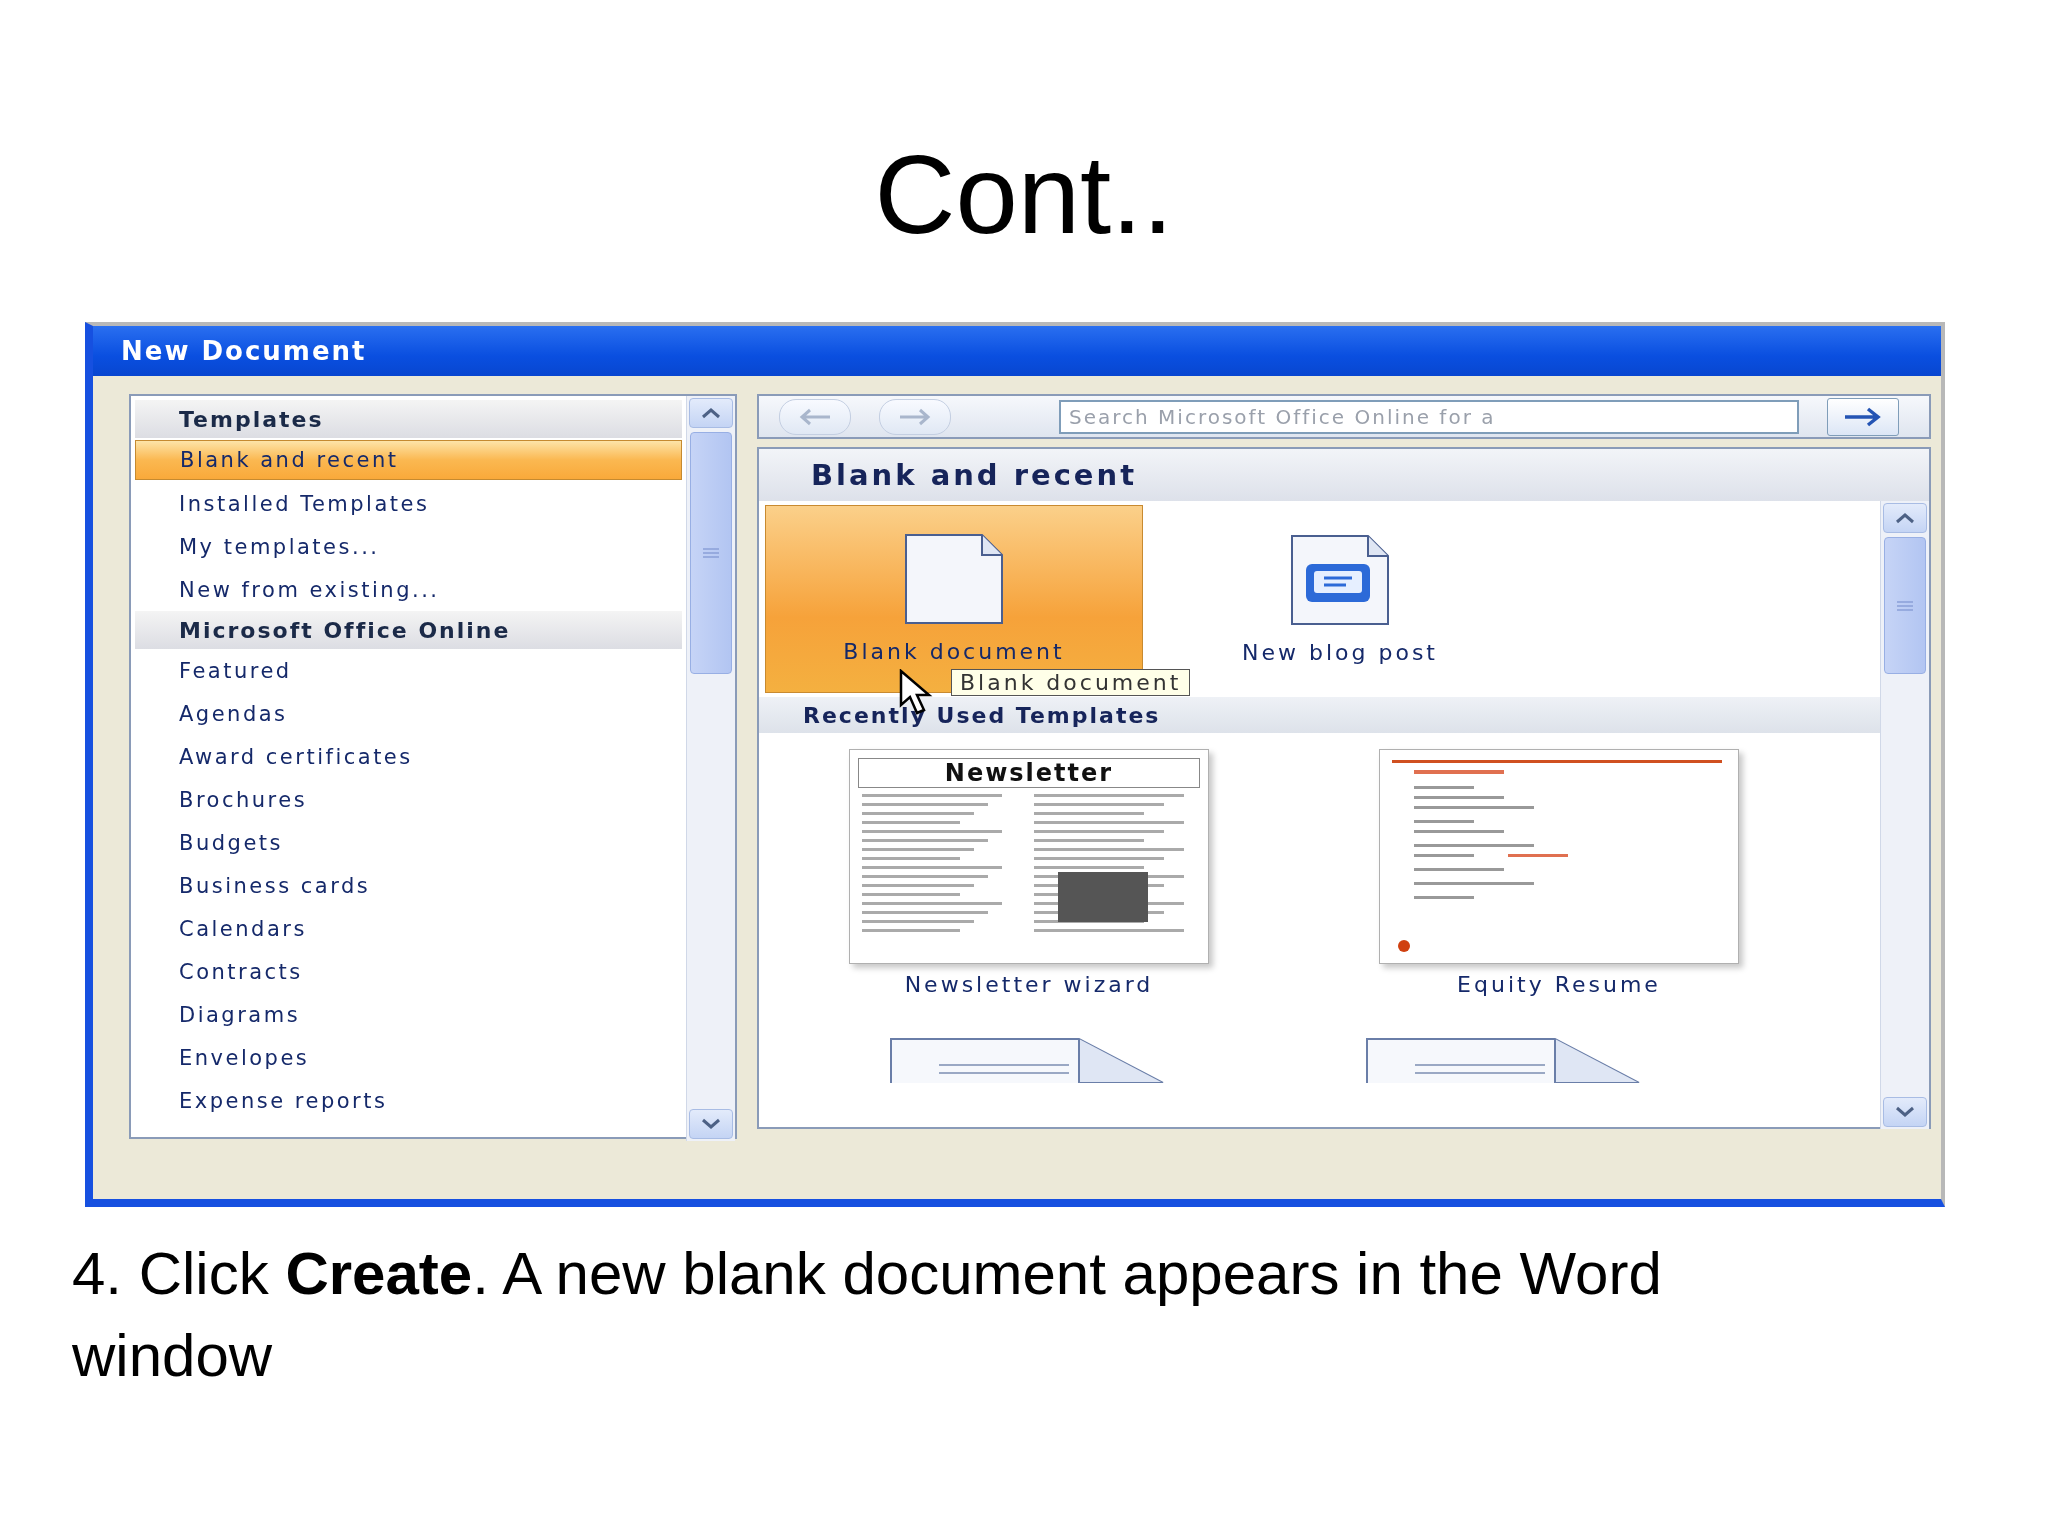 Image resolution: width=2048 pixels, height=1536 pixels. Describe the element at coordinates (408, 419) in the screenshot. I see `category-heading: Templates` at that location.